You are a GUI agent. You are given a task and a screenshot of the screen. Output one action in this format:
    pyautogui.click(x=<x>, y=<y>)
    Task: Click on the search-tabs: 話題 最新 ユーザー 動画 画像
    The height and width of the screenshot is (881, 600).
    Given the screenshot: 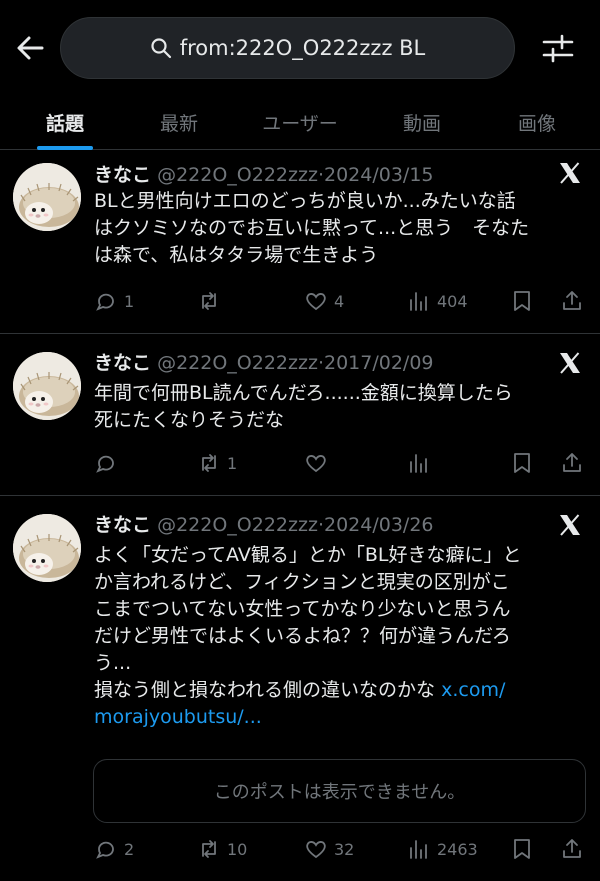 What is the action you would take?
    pyautogui.click(x=300, y=122)
    